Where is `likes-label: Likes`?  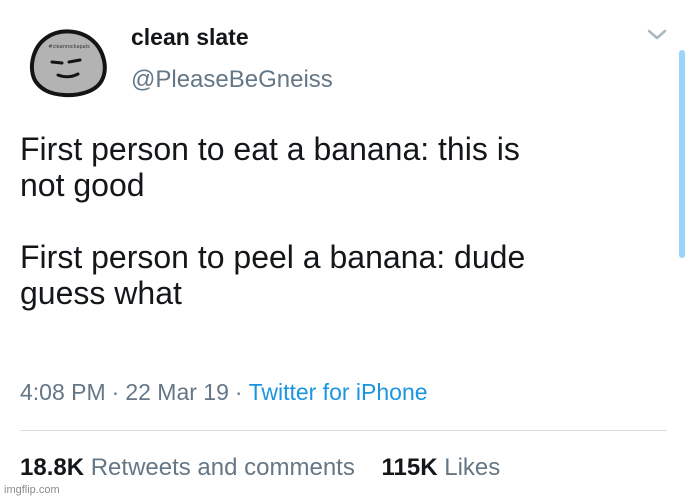 likes-label: Likes is located at coordinates (472, 467).